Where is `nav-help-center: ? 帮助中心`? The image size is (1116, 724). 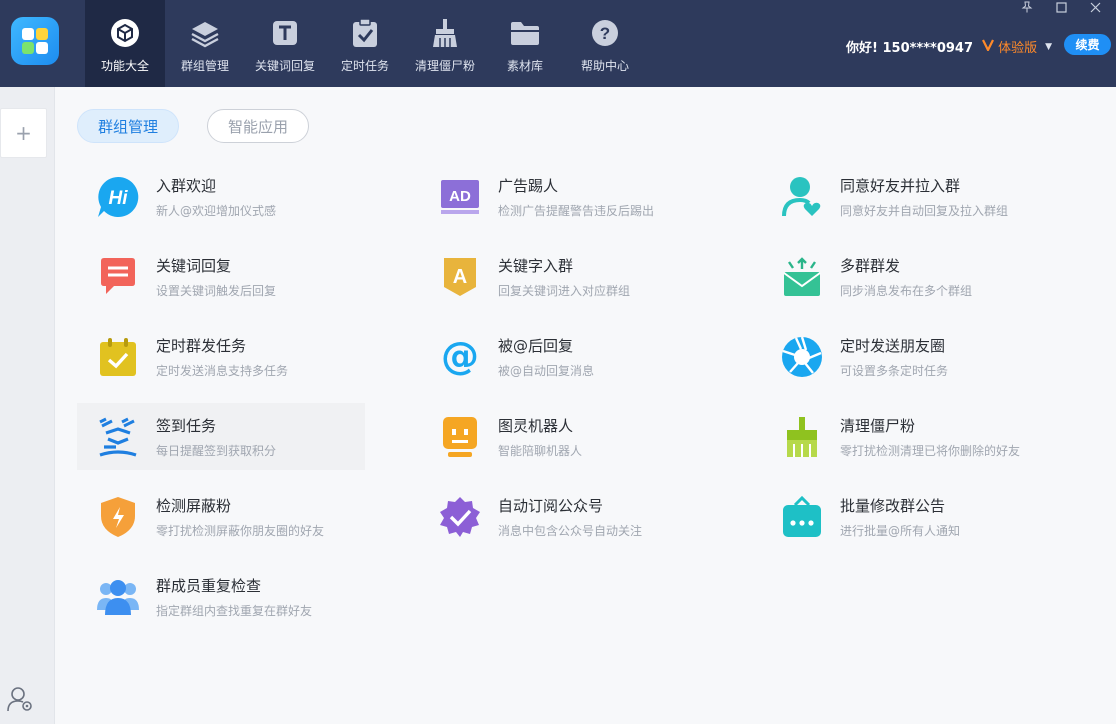 nav-help-center: ? 帮助中心 is located at coordinates (605, 43).